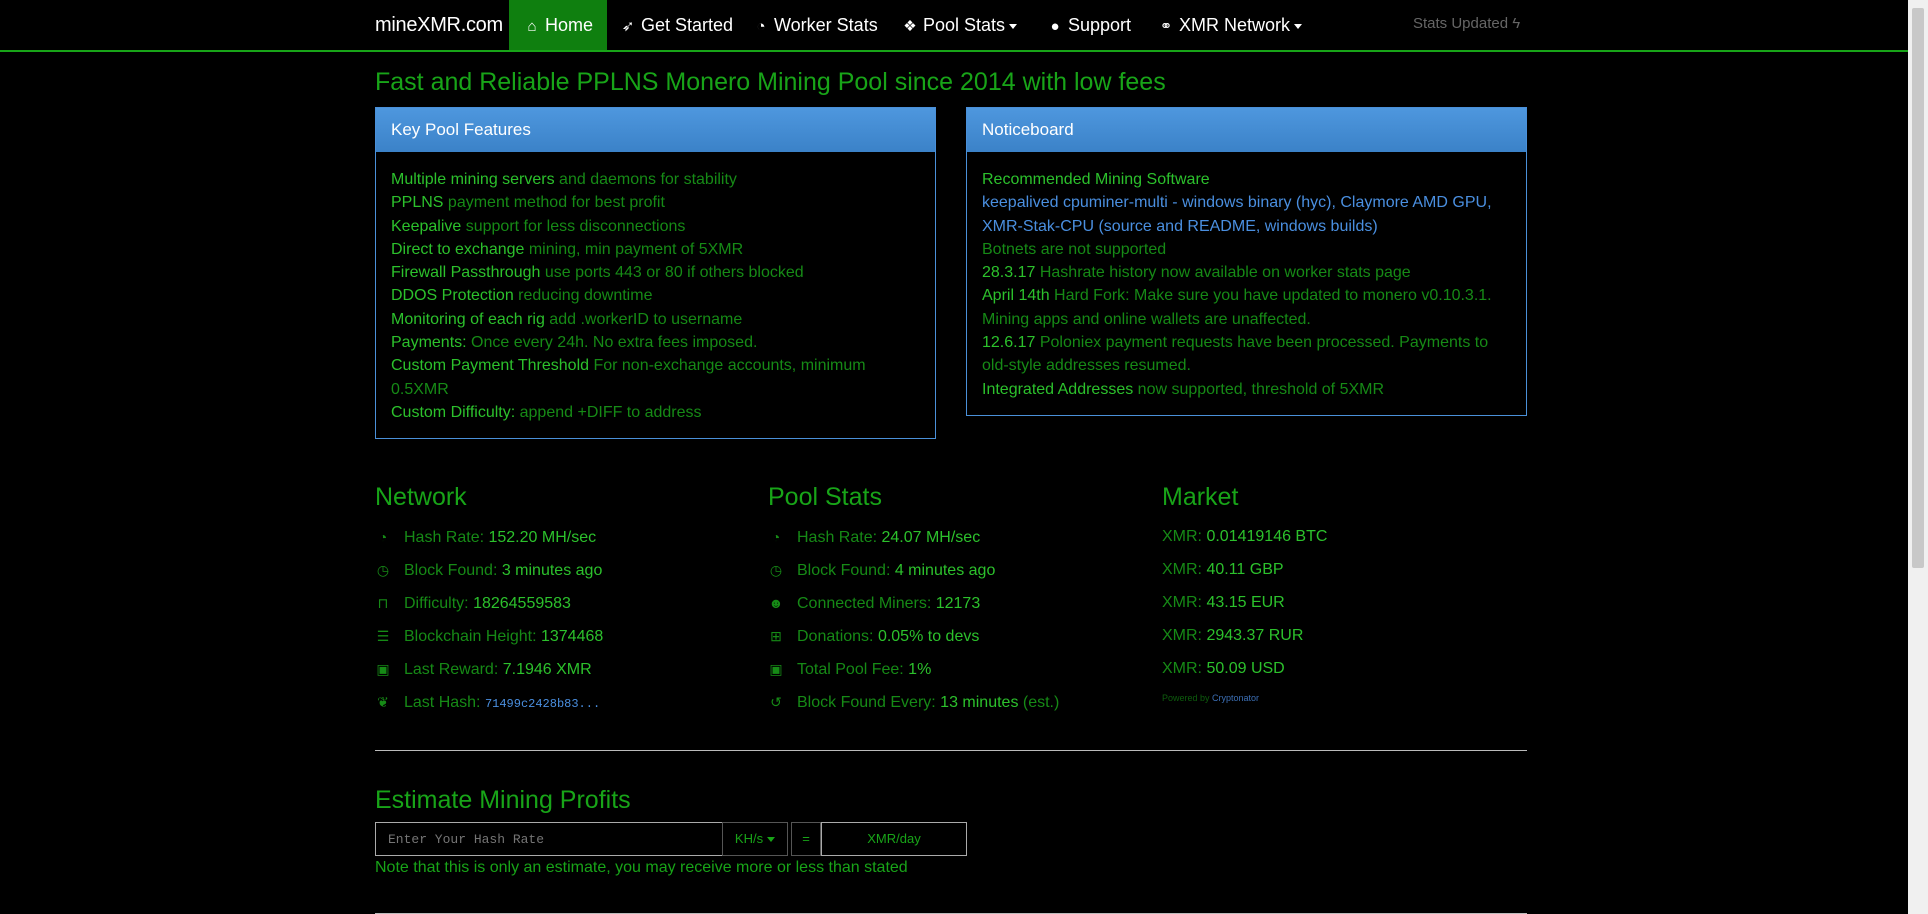 The width and height of the screenshot is (1928, 914). What do you see at coordinates (383, 603) in the screenshot?
I see `unlock-icon: ⊓` at bounding box center [383, 603].